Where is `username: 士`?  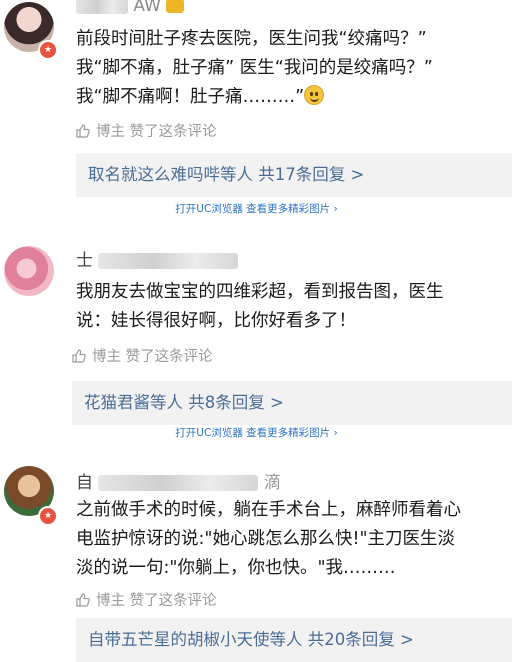
username: 士 is located at coordinates (157, 258).